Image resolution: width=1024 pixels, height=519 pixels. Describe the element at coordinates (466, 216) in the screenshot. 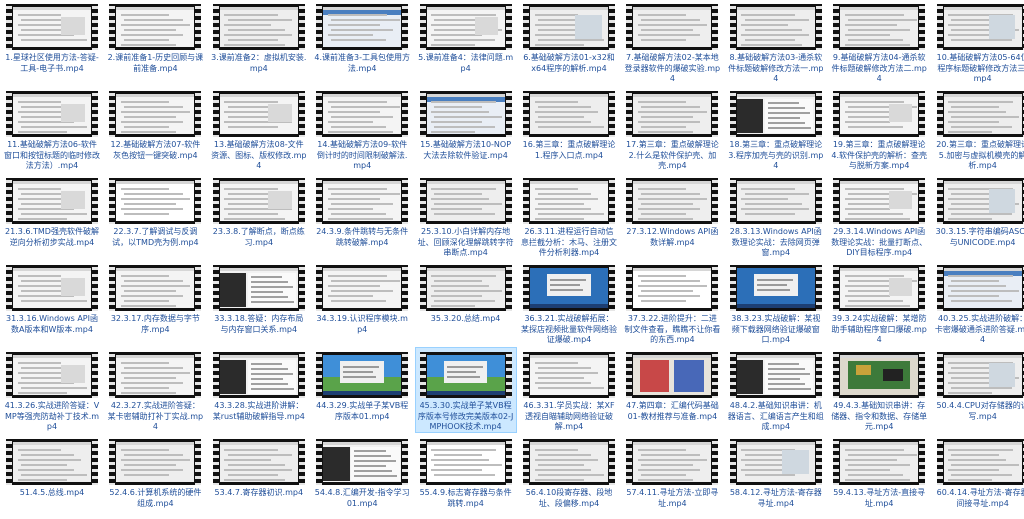

I see `file-tile: 25.3.10.小白详解内存地址、回顾深化理解跳转字符串断点.mp4` at that location.